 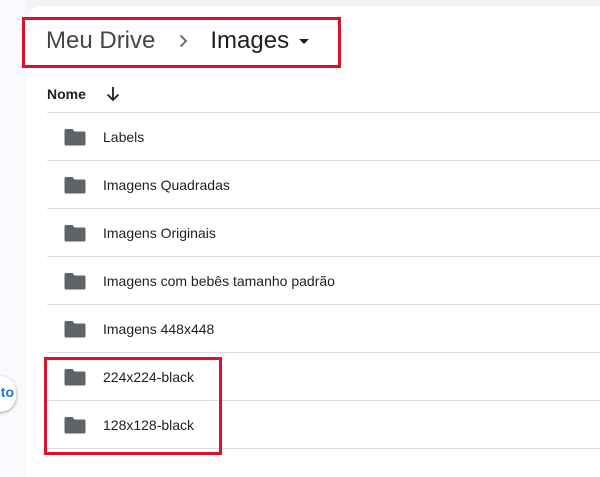 What do you see at coordinates (100, 41) in the screenshot?
I see `breadcrumb-root-link: Meu Drive` at bounding box center [100, 41].